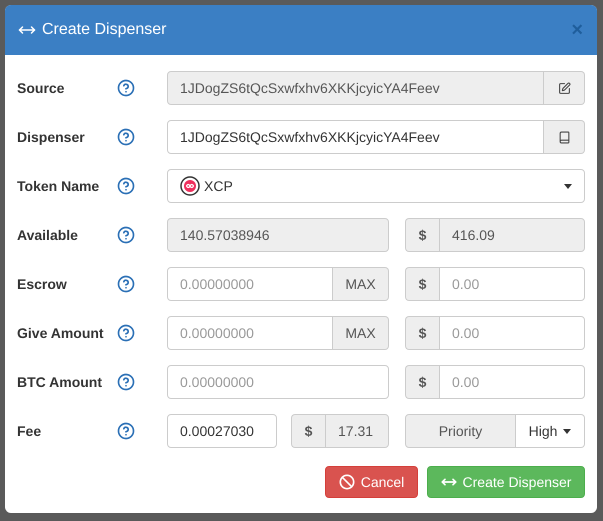 Image resolution: width=603 pixels, height=521 pixels. What do you see at coordinates (222, 431) in the screenshot?
I see `input-field: 0.00027030` at bounding box center [222, 431].